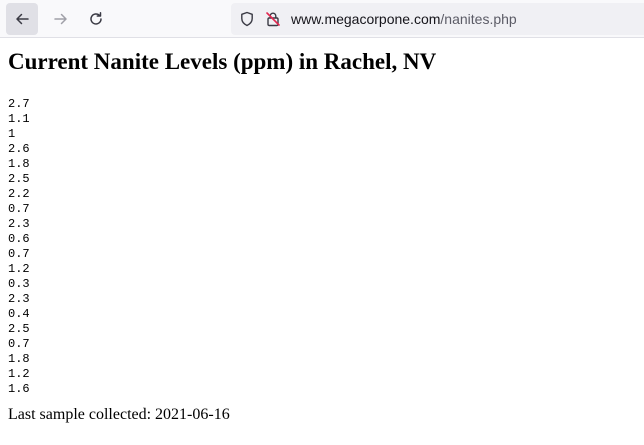  Describe the element at coordinates (19, 149) in the screenshot. I see `reading-value: 2.6` at that location.